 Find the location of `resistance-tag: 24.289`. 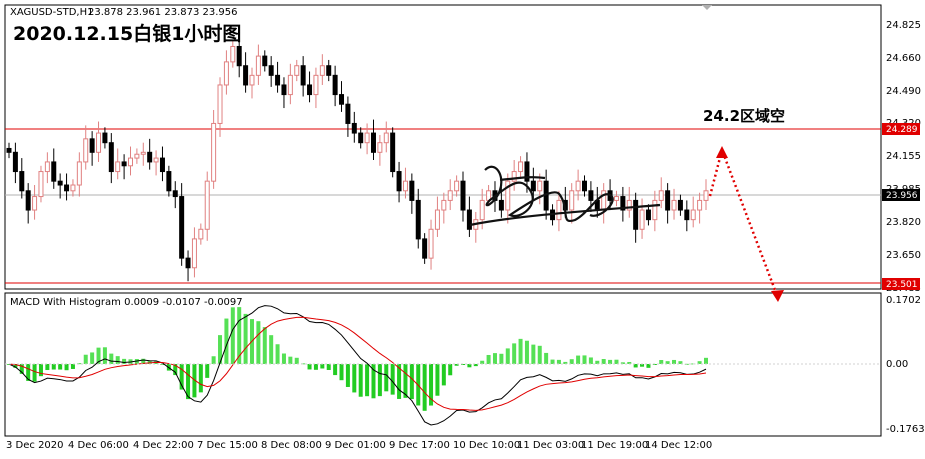

resistance-tag: 24.289 is located at coordinates (902, 130).